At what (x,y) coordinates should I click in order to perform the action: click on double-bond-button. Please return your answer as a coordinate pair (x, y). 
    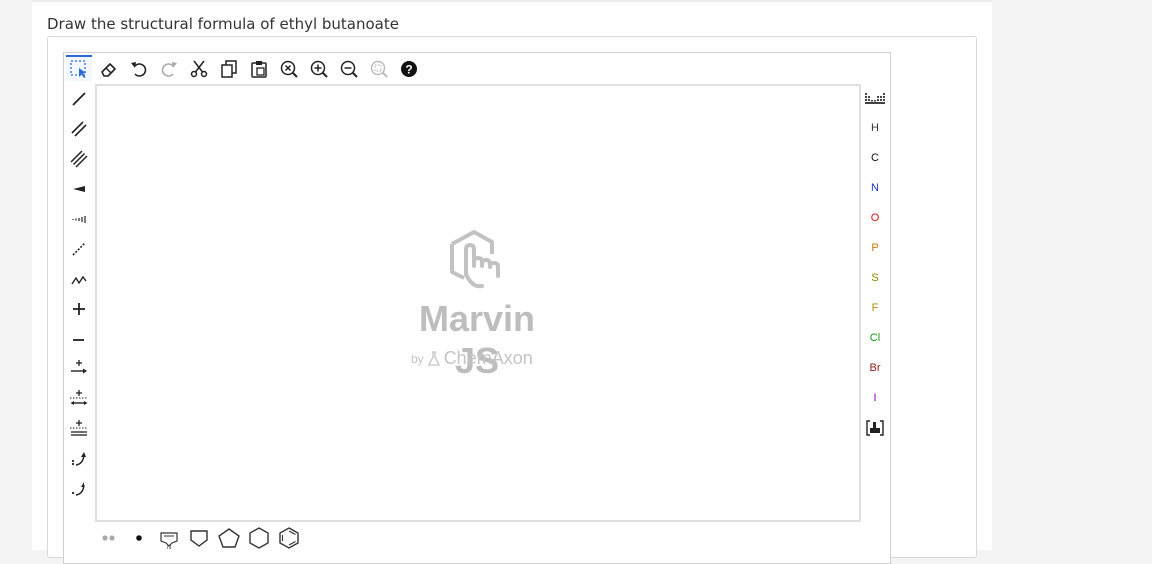
    Looking at the image, I should click on (79, 129).